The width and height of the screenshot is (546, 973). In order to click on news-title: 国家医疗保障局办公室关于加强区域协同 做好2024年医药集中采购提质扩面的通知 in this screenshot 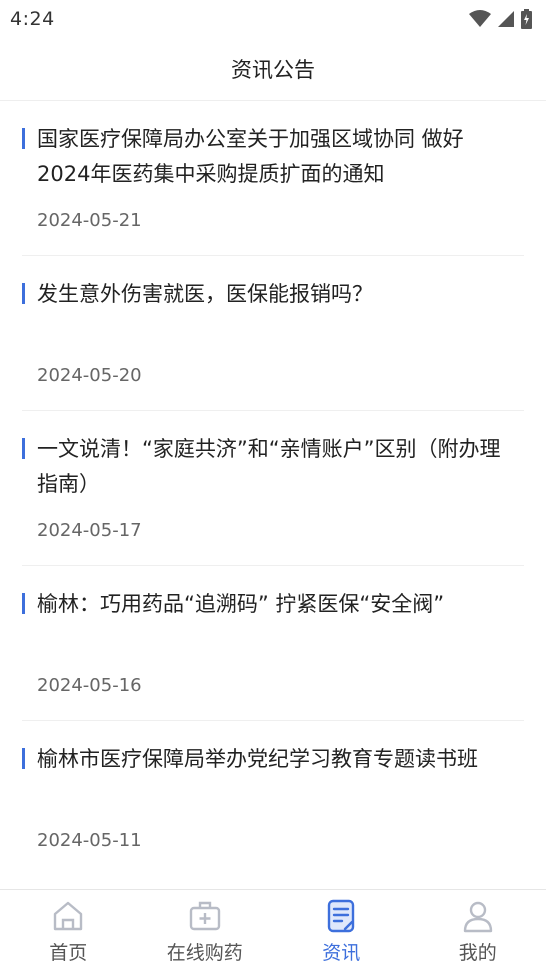, I will do `click(276, 157)`.